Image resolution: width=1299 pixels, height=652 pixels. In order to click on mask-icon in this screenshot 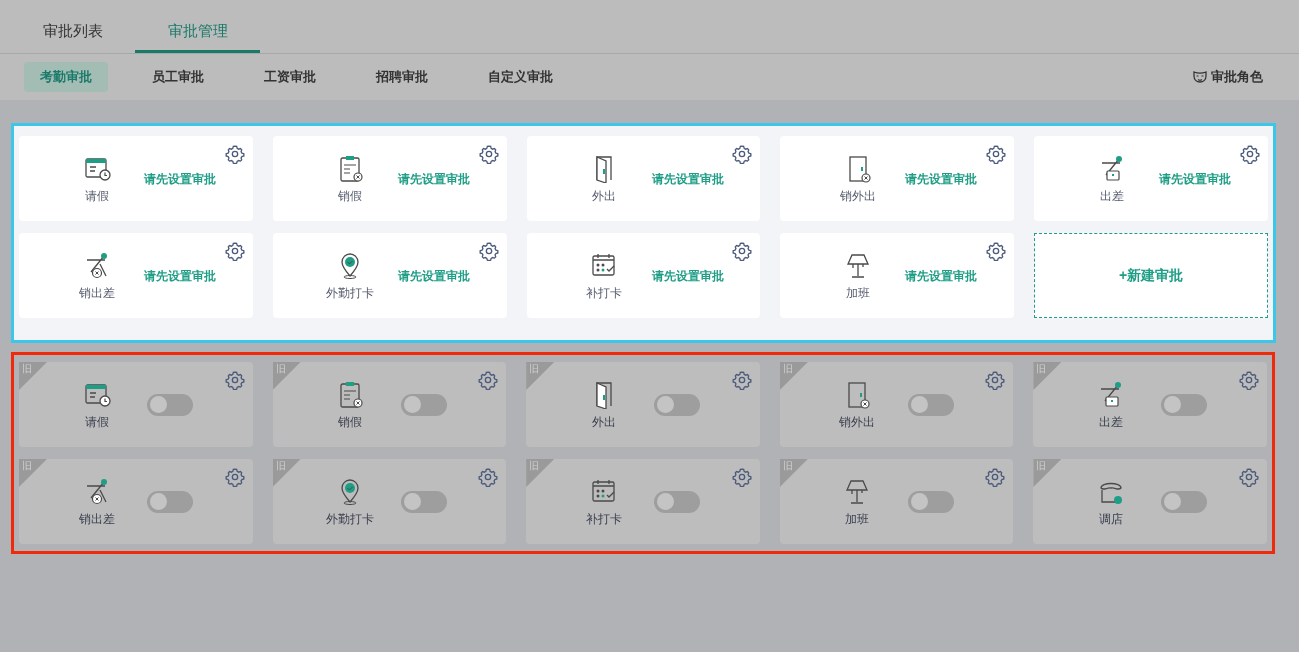, I will do `click(1200, 77)`.